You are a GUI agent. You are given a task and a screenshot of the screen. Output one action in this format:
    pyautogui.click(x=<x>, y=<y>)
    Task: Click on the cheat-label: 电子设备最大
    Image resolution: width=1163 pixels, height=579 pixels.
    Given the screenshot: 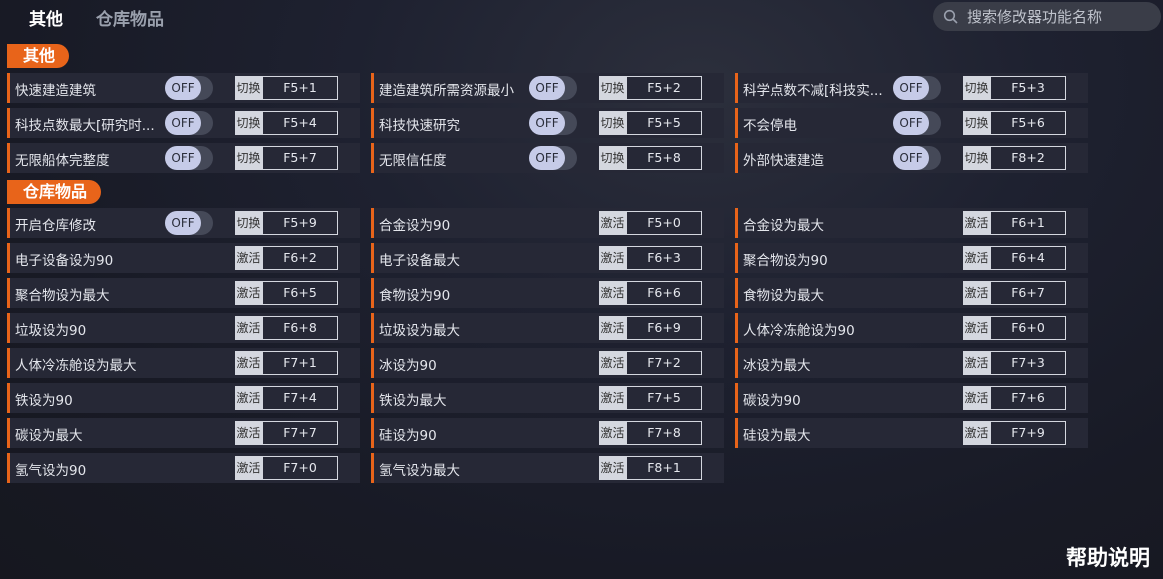 What is the action you would take?
    pyautogui.click(x=419, y=261)
    